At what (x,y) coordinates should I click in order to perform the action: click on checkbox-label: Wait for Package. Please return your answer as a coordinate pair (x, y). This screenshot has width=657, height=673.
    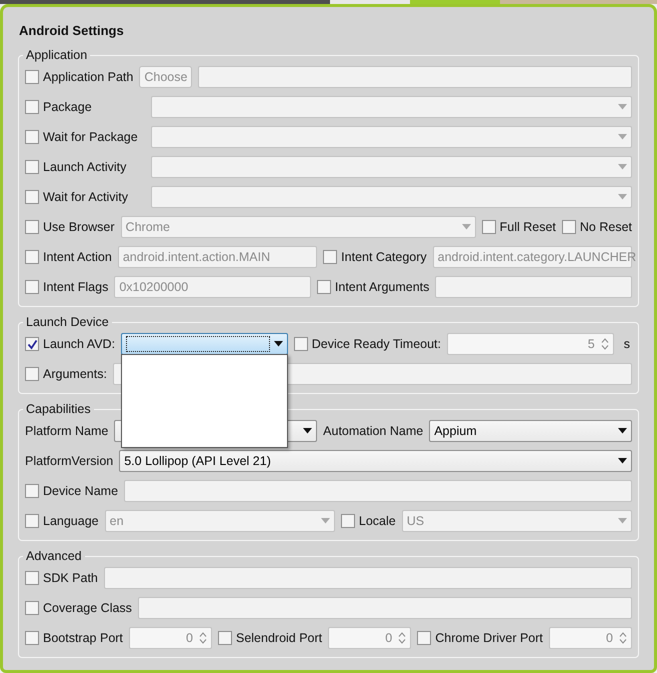
    Looking at the image, I should click on (90, 137).